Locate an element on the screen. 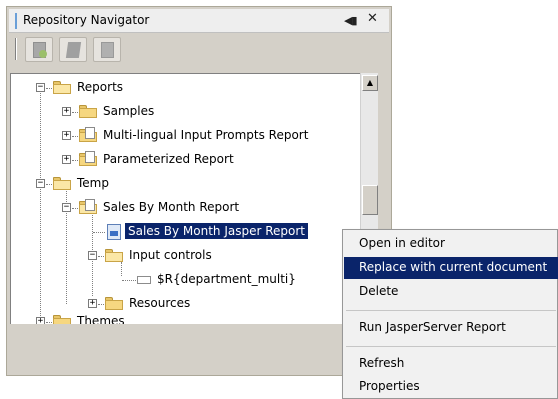 Image resolution: width=558 pixels, height=399 pixels. tree-item-themes: + Themes is located at coordinates (191, 318).